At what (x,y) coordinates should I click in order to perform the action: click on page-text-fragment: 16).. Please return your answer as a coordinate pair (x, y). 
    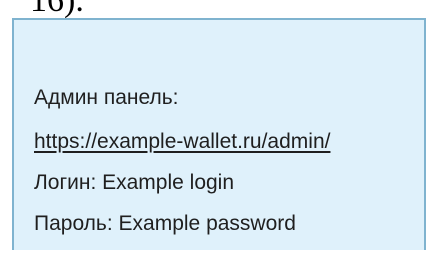
    Looking at the image, I should click on (57, 9).